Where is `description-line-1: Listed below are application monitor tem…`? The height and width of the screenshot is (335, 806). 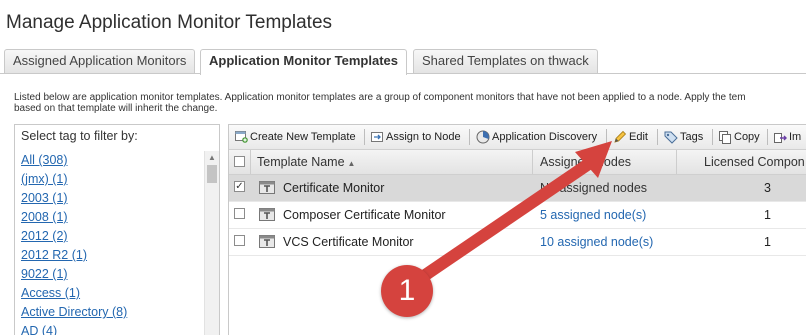 description-line-1: Listed below are application monitor tem… is located at coordinates (380, 97).